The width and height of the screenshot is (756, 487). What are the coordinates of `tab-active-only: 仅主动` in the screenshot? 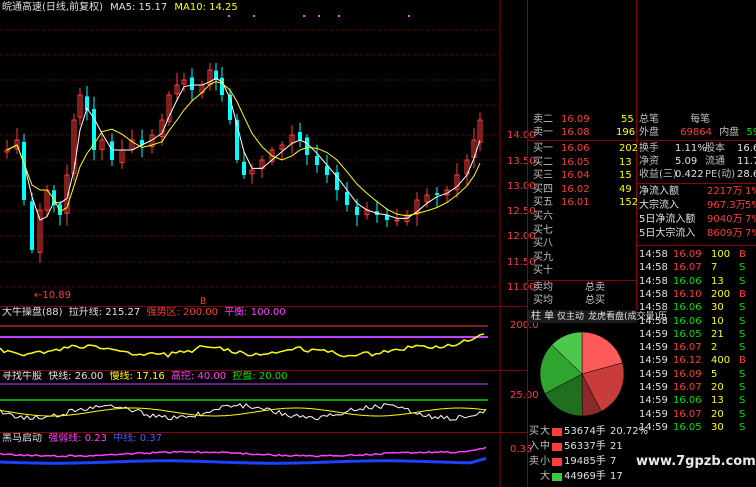 It's located at (570, 317).